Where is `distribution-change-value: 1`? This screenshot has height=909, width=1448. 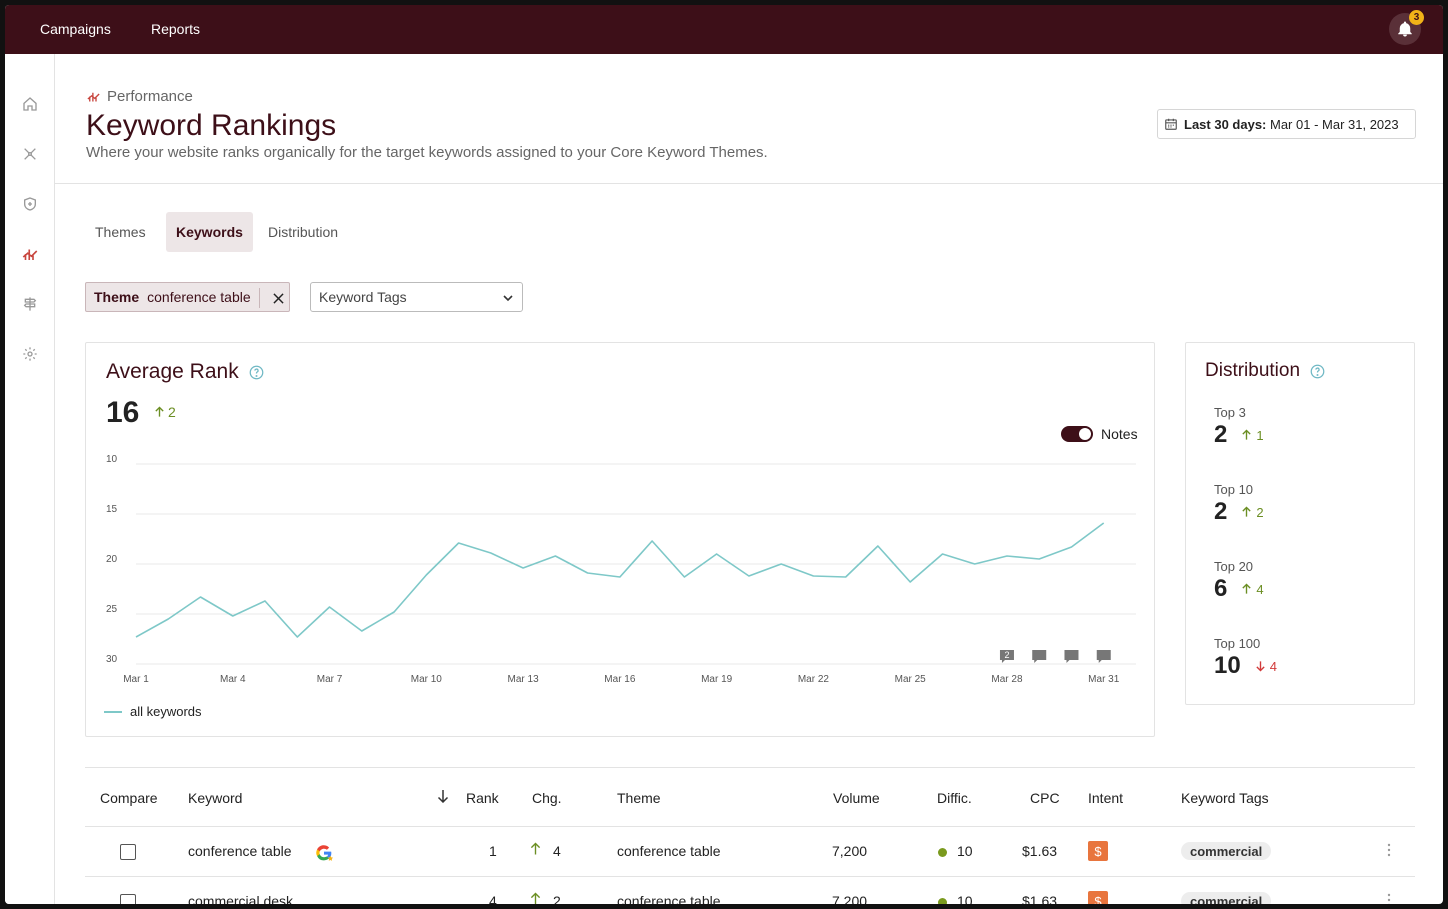 distribution-change-value: 1 is located at coordinates (1260, 435).